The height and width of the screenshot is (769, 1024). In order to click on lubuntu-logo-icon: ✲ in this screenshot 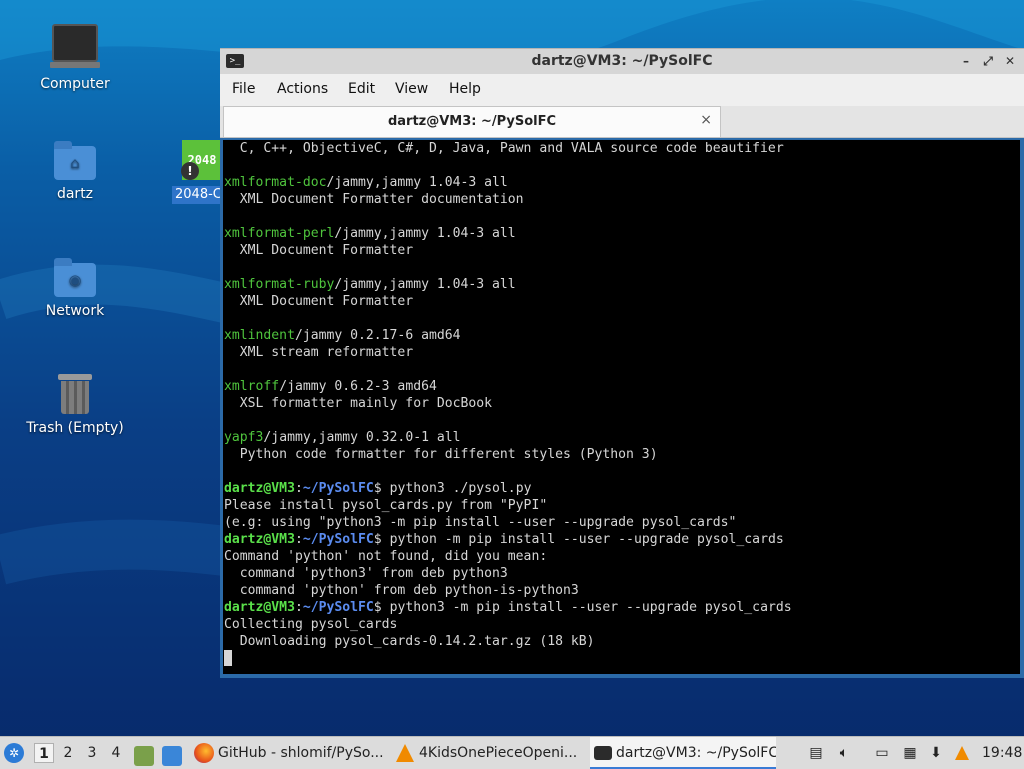, I will do `click(14, 753)`.